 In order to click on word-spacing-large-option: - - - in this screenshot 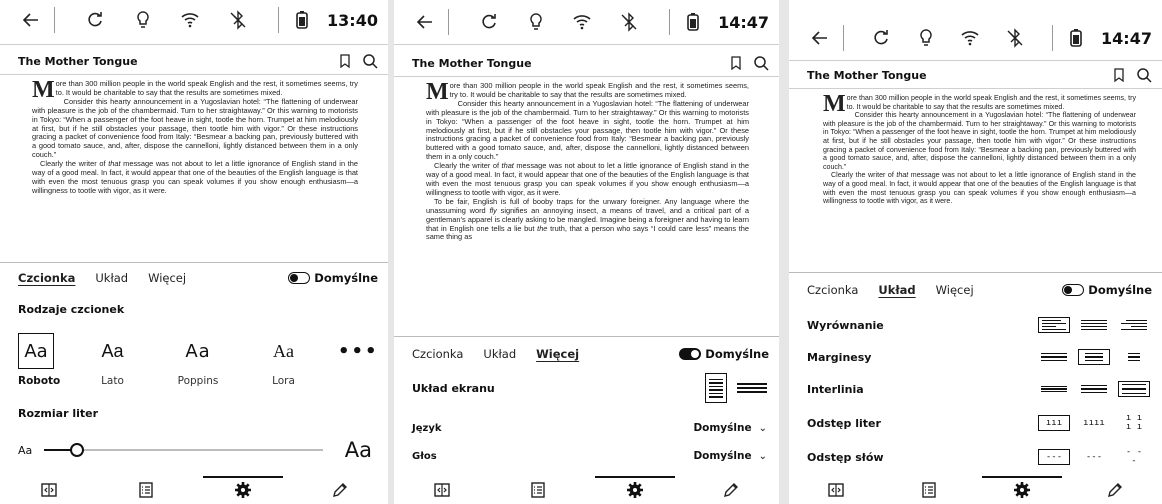, I will do `click(1134, 457)`.